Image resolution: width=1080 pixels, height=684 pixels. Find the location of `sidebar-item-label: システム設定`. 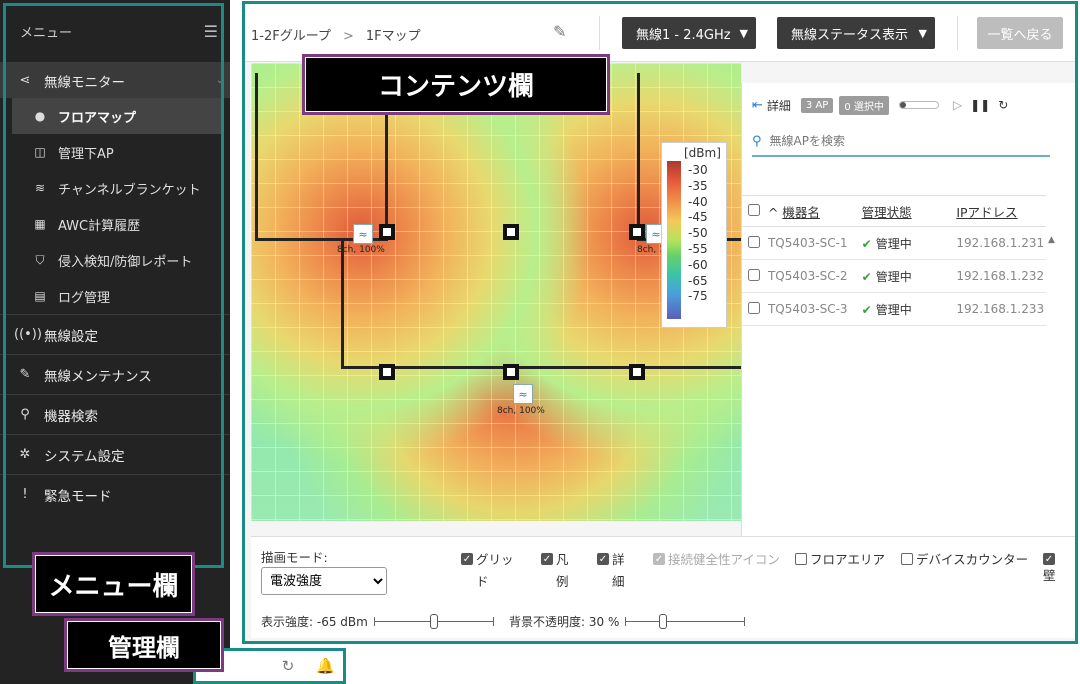

sidebar-item-label: システム設定 is located at coordinates (84, 456).